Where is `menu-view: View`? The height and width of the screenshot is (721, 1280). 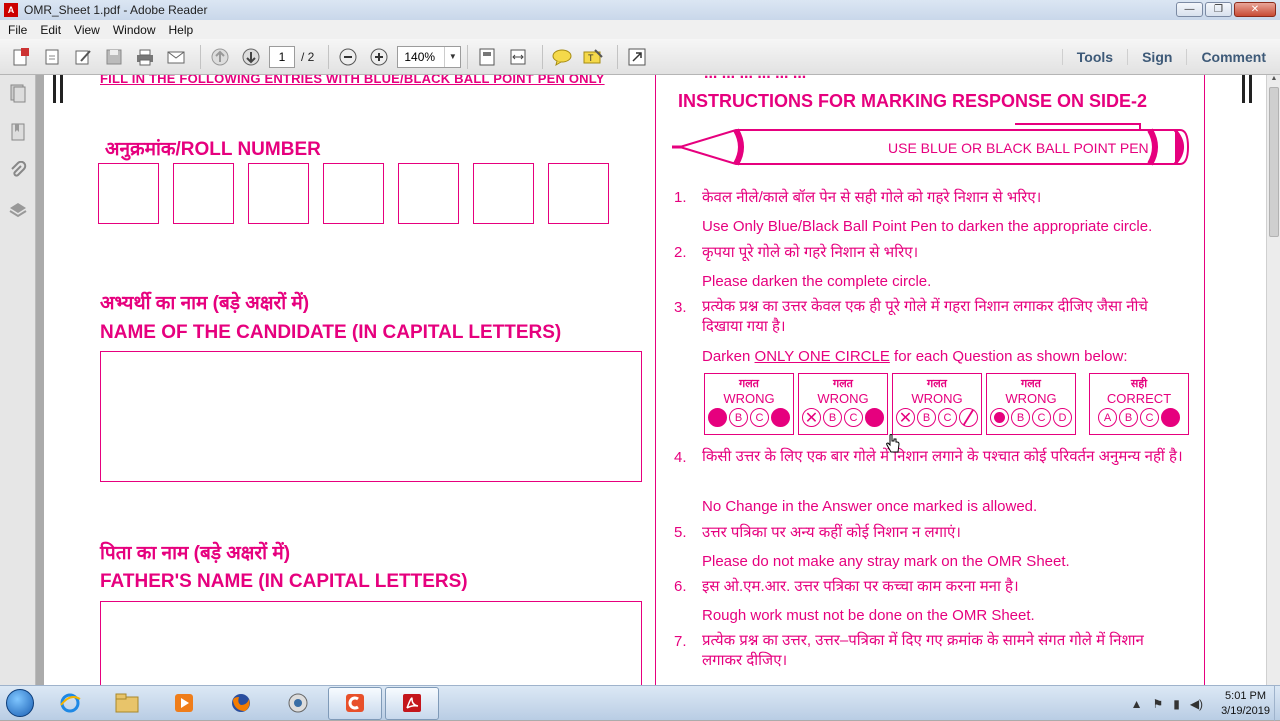 menu-view: View is located at coordinates (90, 30).